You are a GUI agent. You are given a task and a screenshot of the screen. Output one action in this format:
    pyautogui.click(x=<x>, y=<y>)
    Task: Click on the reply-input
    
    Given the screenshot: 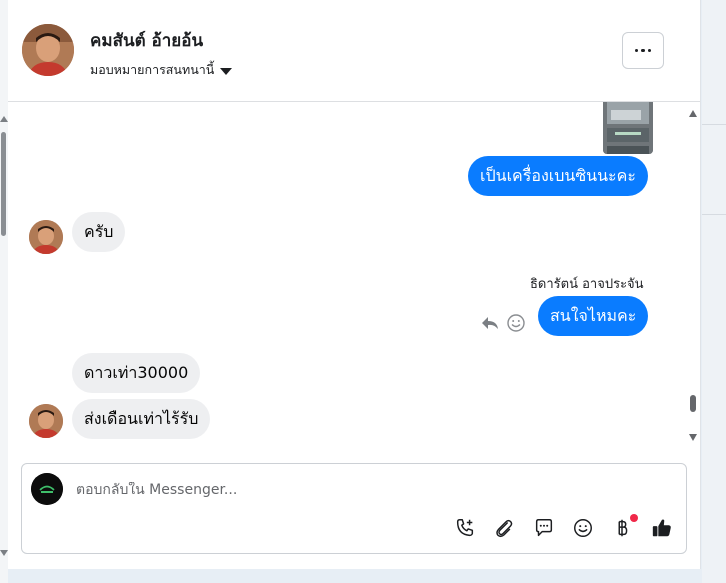 What is the action you would take?
    pyautogui.click(x=286, y=490)
    